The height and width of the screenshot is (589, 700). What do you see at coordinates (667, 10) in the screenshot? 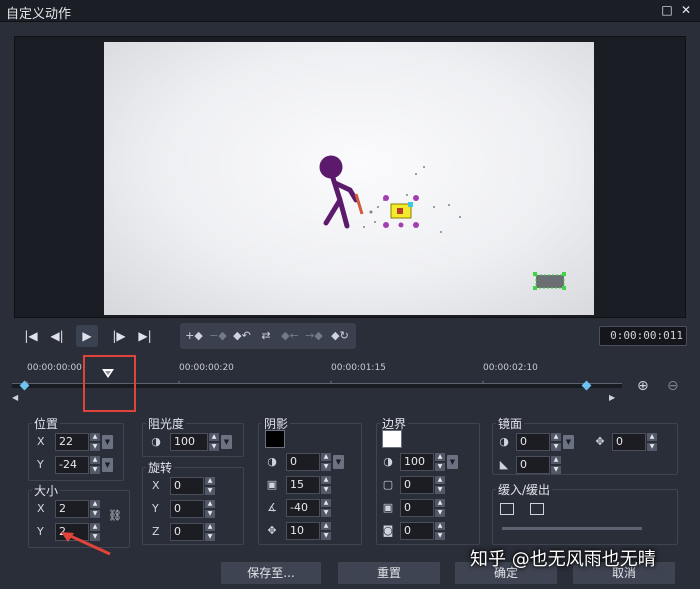
I see `maximize-button: □` at bounding box center [667, 10].